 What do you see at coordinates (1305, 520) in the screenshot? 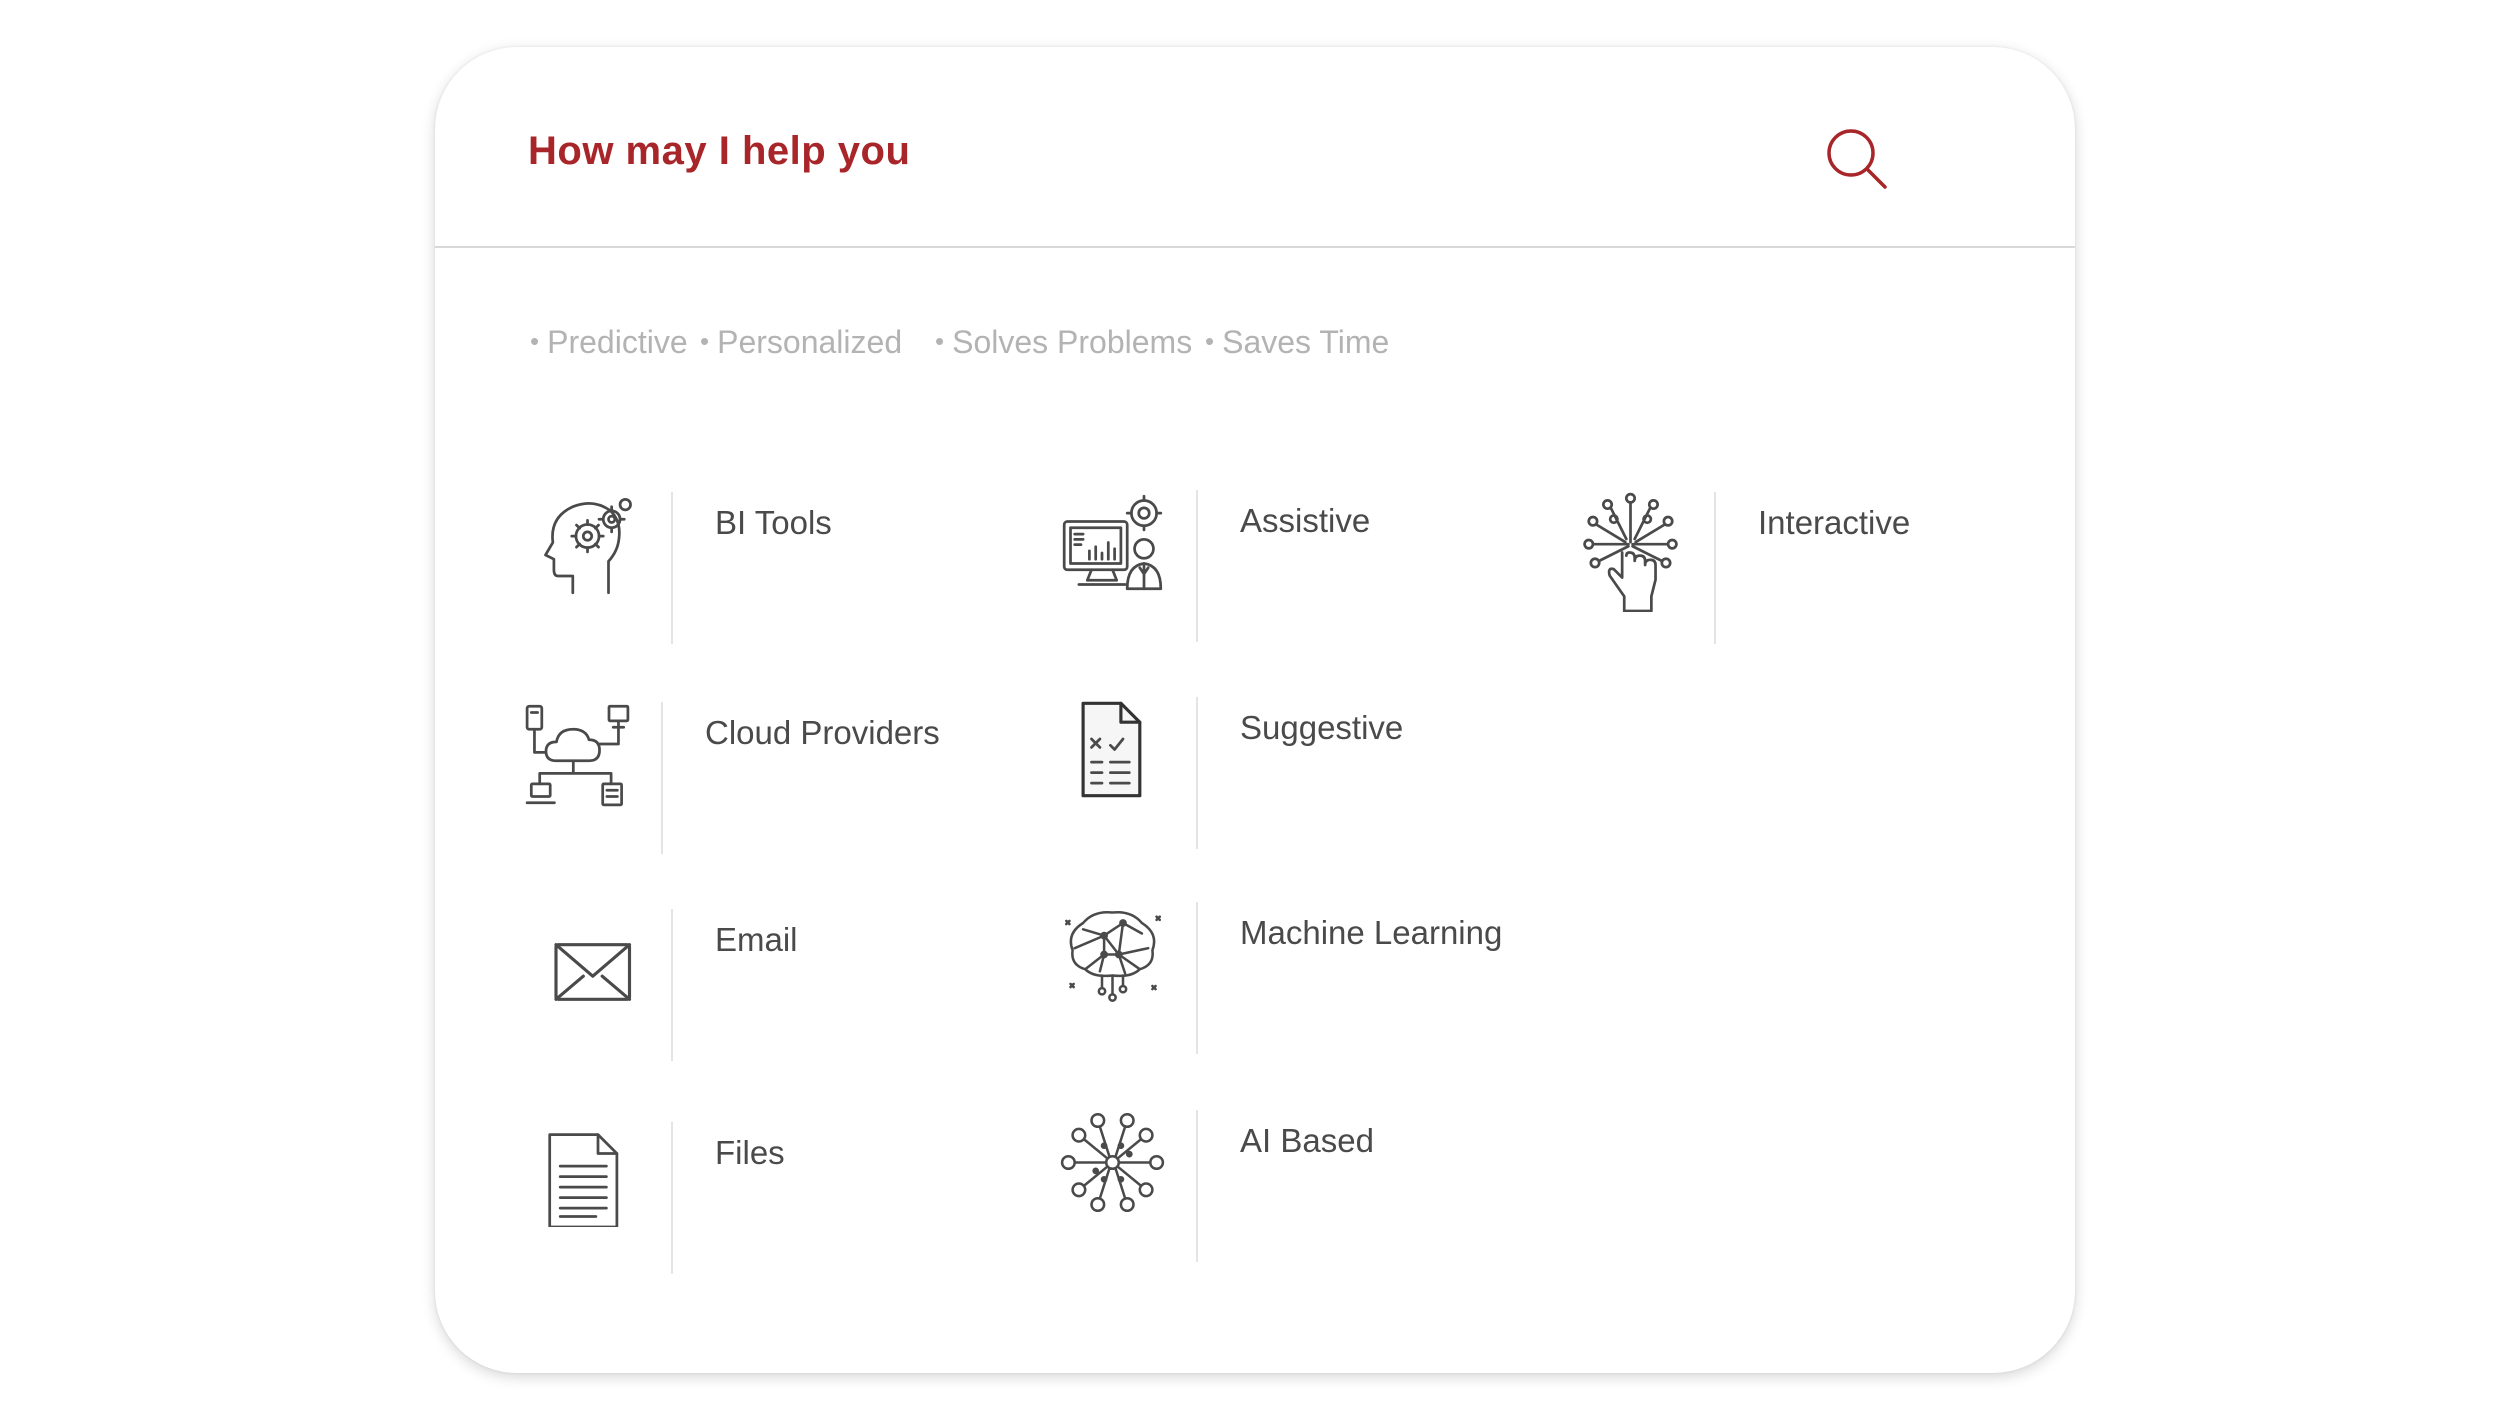
I see `feature-label: Assistive` at bounding box center [1305, 520].